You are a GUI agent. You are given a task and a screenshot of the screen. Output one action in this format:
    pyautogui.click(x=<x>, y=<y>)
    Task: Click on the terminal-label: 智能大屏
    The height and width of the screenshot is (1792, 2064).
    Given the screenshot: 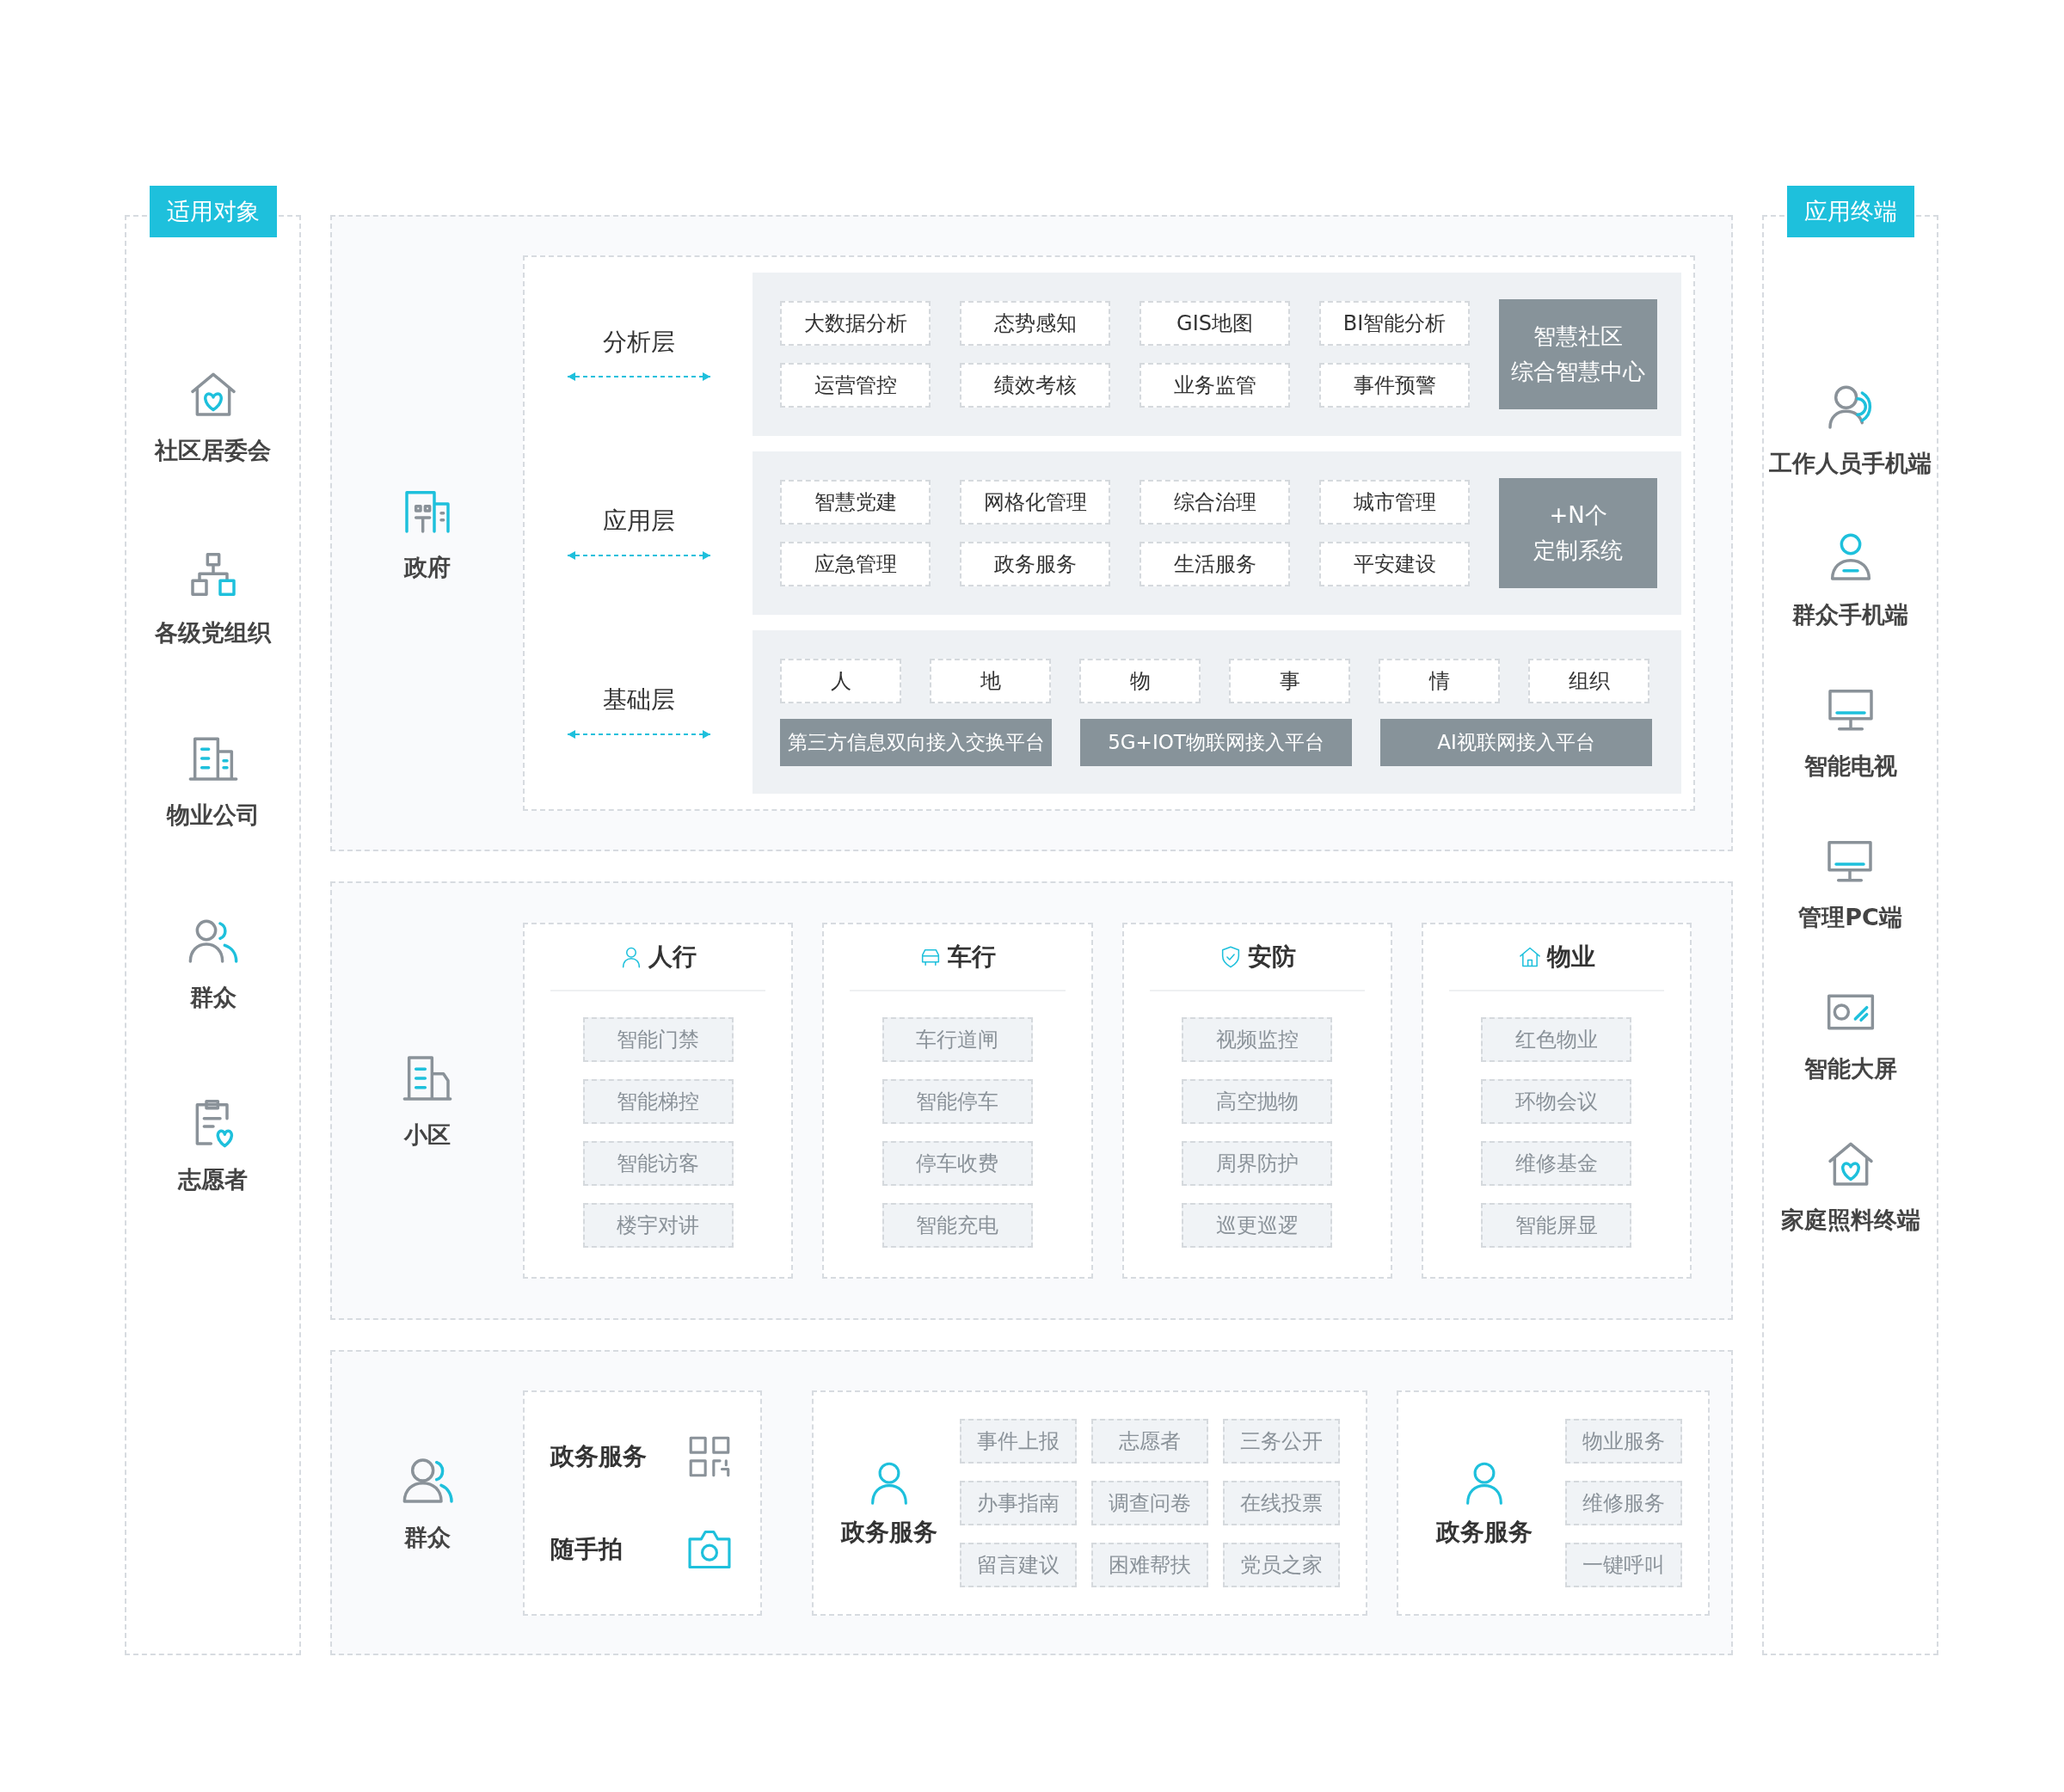 What is the action you would take?
    pyautogui.click(x=1850, y=1068)
    